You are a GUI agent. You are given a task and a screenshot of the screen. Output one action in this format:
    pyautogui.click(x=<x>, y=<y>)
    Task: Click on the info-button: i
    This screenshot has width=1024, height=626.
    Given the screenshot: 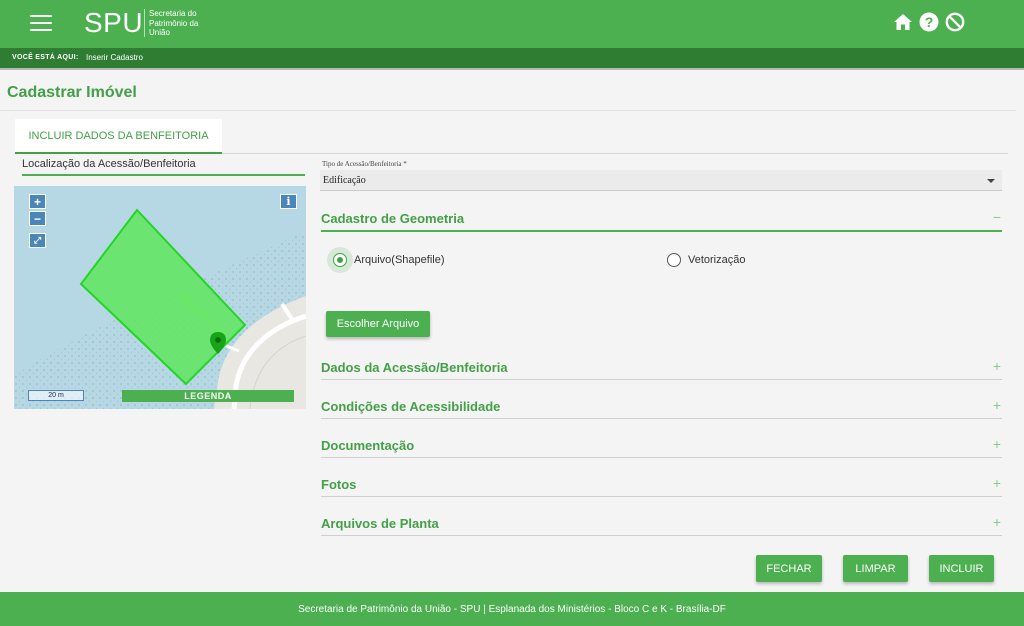 What is the action you would take?
    pyautogui.click(x=288, y=201)
    